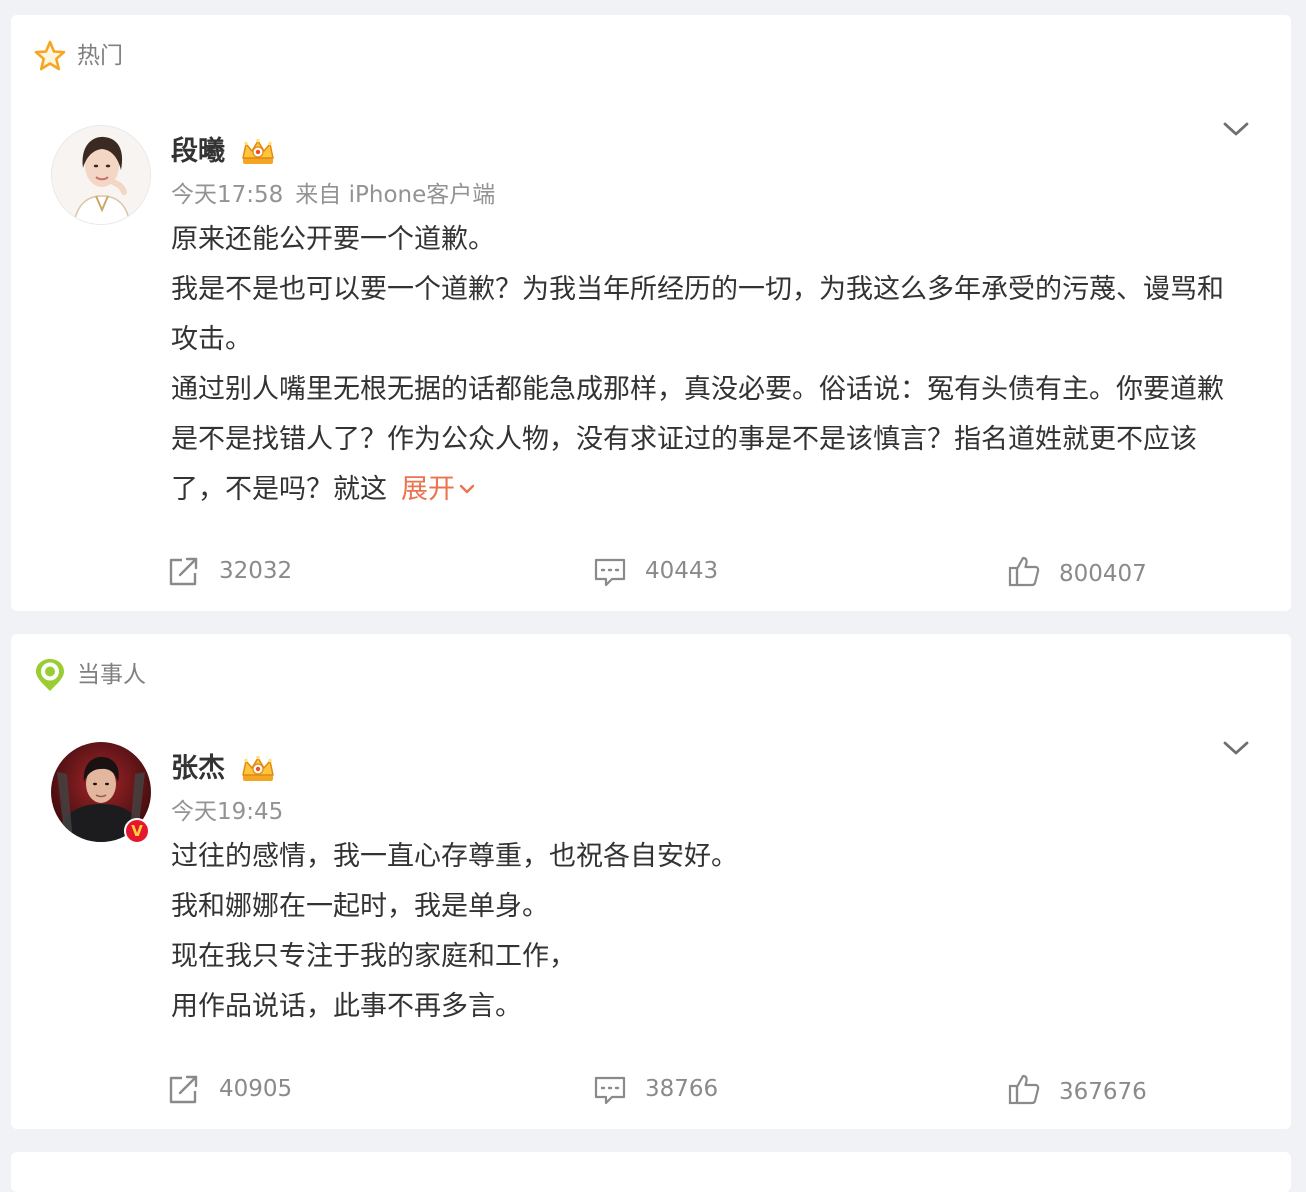 The width and height of the screenshot is (1306, 1192). I want to click on section-label: 热门, so click(100, 56).